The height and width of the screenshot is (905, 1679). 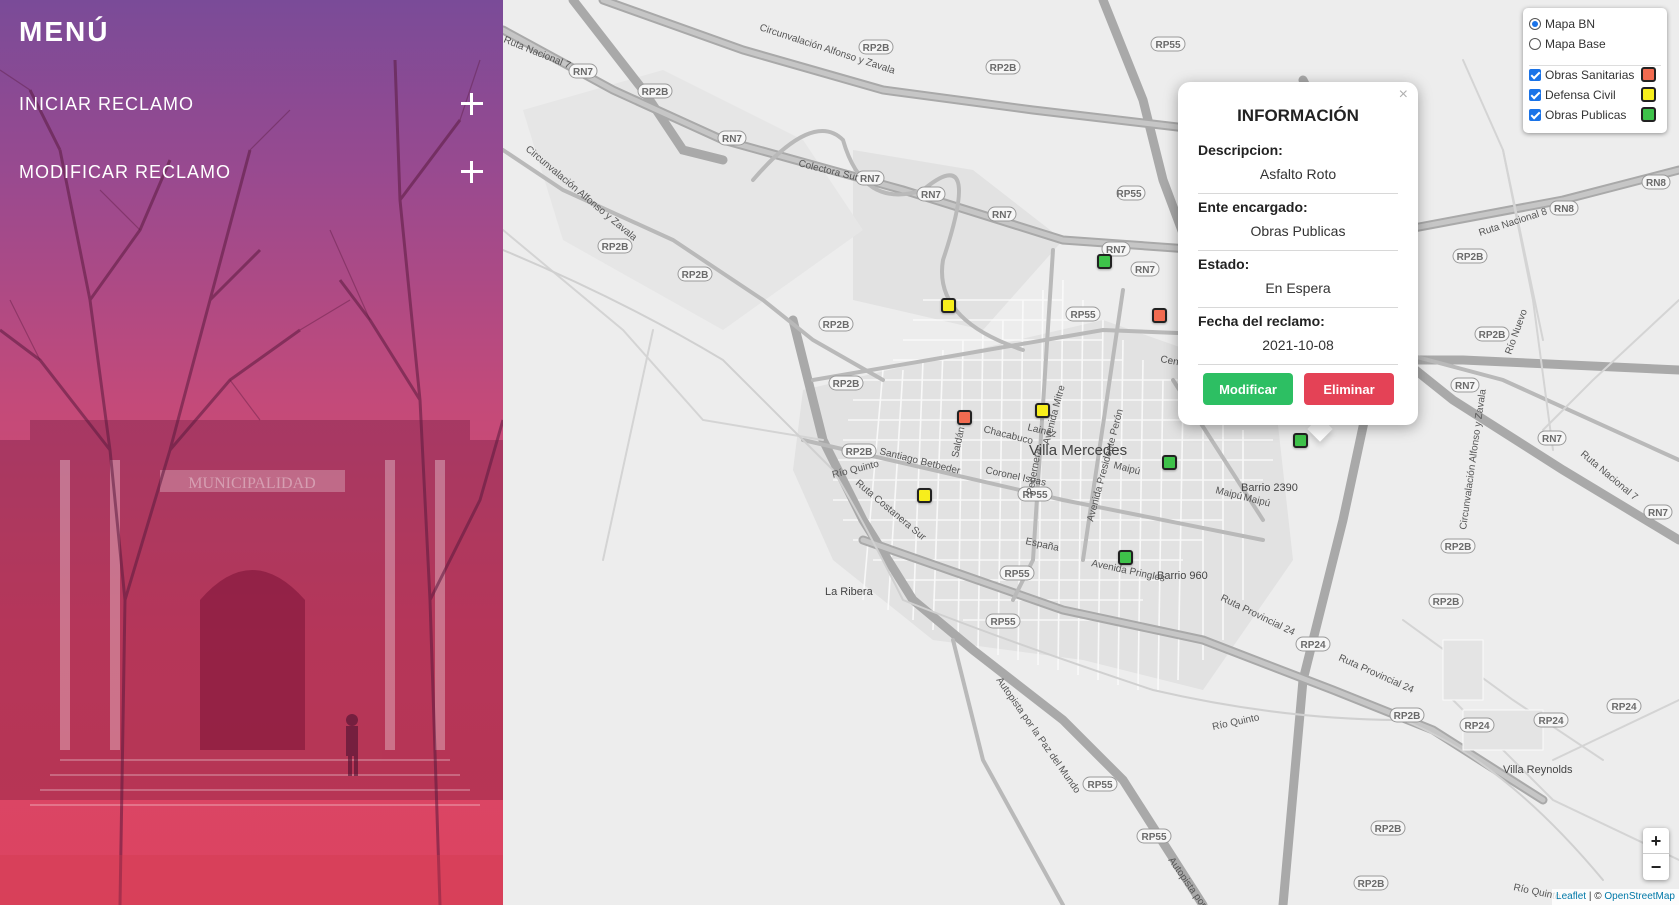 I want to click on swatch-obras-sanitarias, so click(x=1648, y=74).